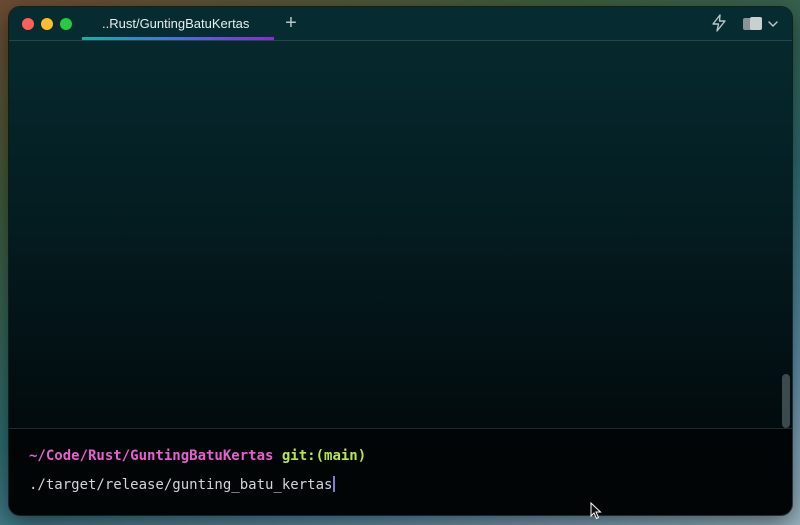  What do you see at coordinates (400, 24) in the screenshot?
I see `title-bar: ..Rust/GuntingBatuKertas +` at bounding box center [400, 24].